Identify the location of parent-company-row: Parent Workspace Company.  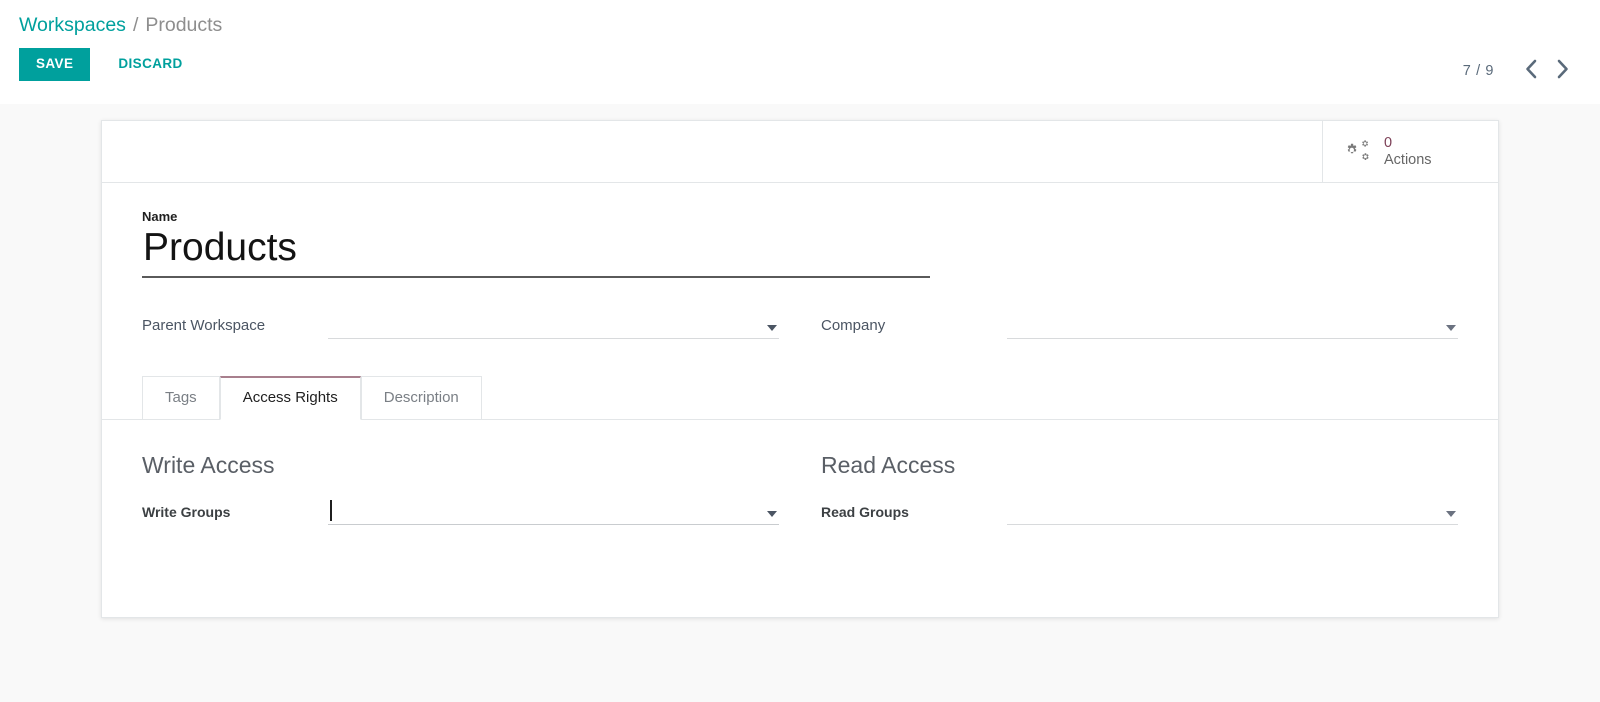
(800, 325).